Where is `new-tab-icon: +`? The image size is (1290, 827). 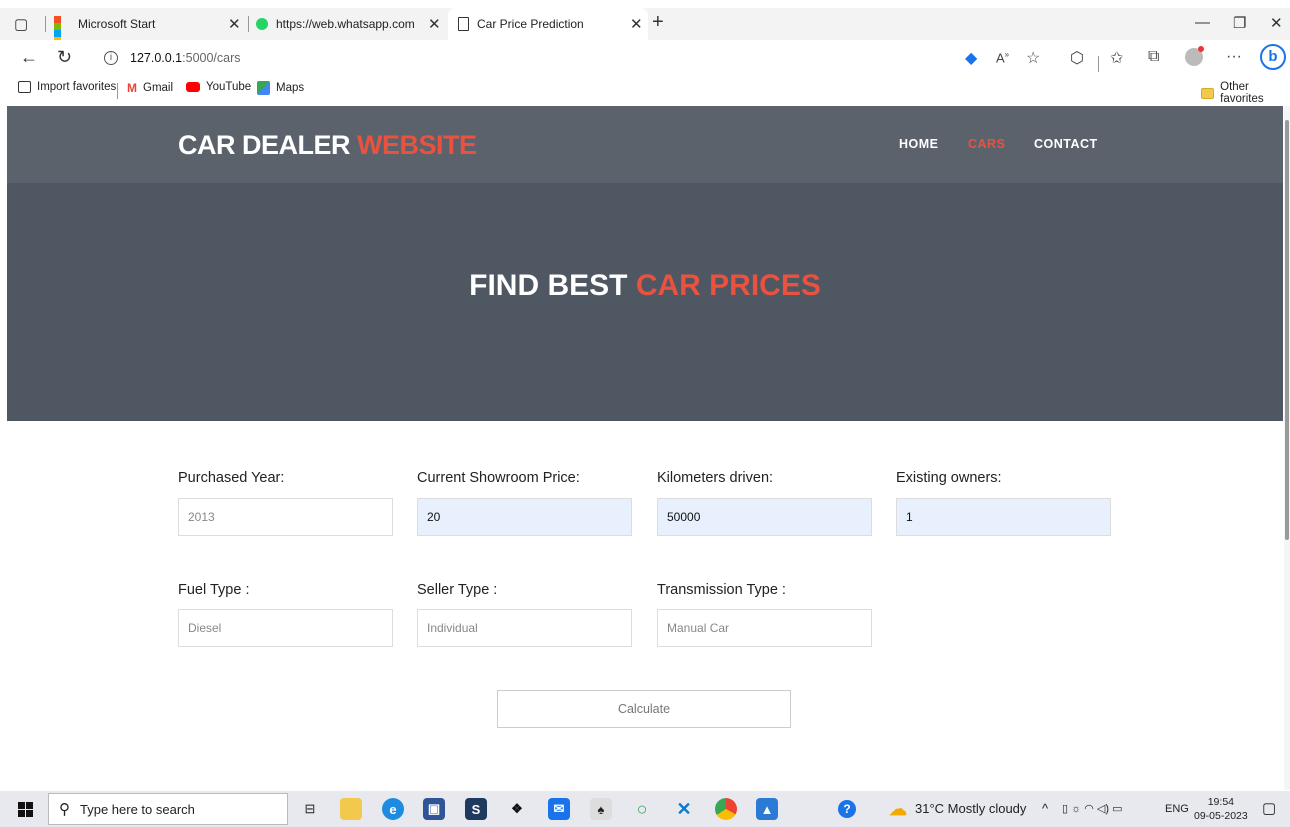 new-tab-icon: + is located at coordinates (658, 22).